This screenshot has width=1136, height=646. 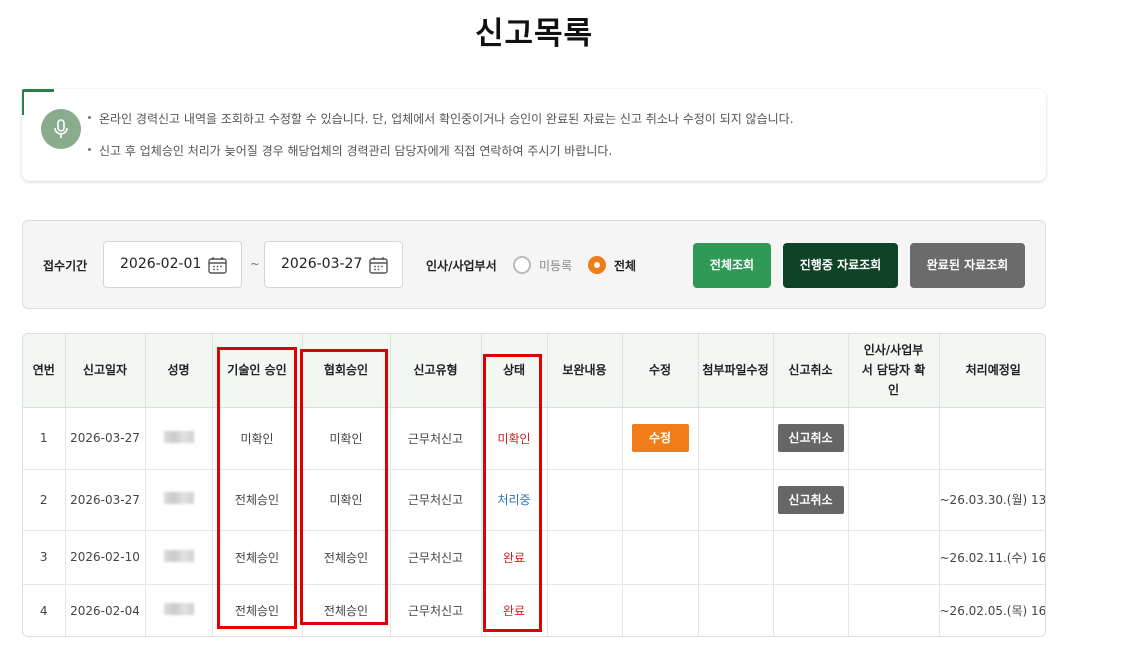 What do you see at coordinates (992, 371) in the screenshot?
I see `col-header-due-date: 처리예정일` at bounding box center [992, 371].